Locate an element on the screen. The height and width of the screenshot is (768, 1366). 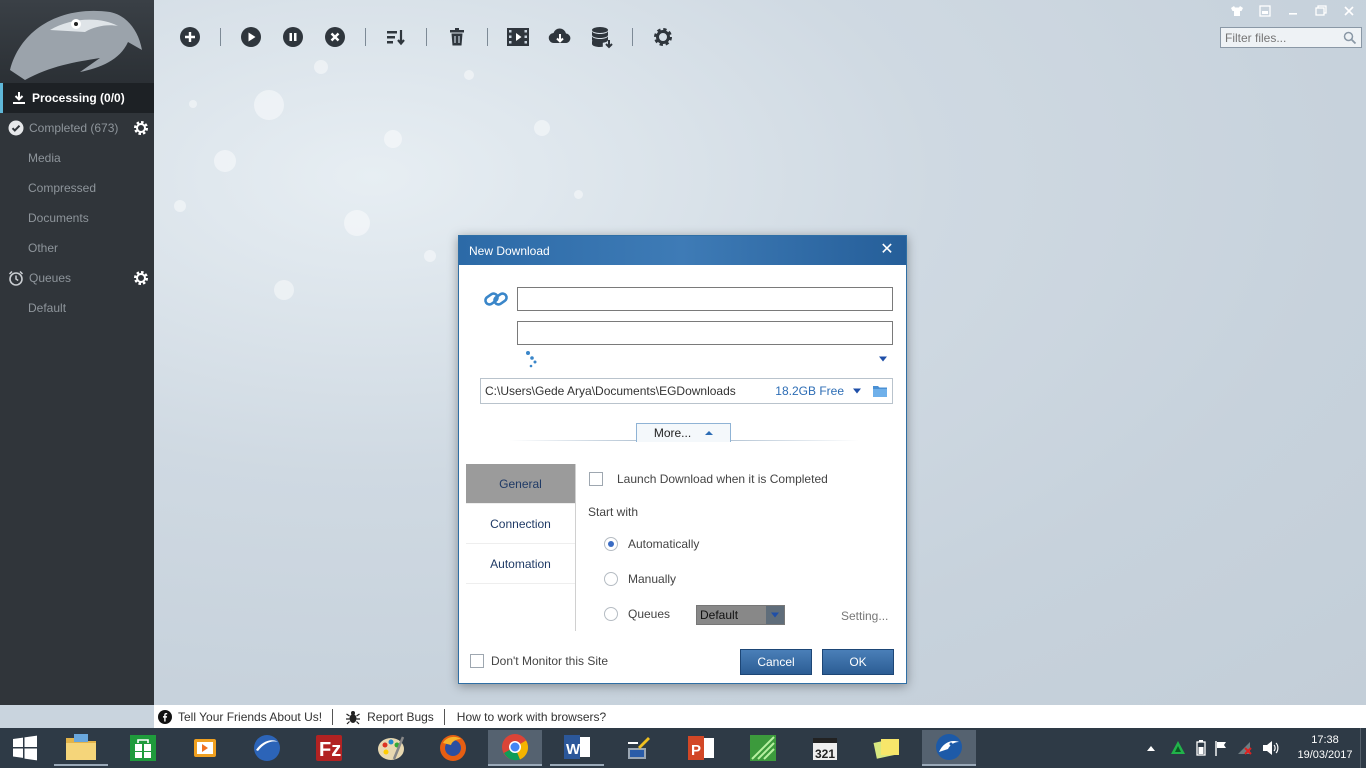
start-queues-option: Queues is located at coordinates (637, 614).